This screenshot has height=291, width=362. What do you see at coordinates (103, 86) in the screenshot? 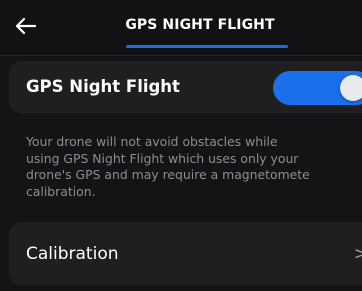
I see `gps-night-flight-label: GPS Night Flight` at bounding box center [103, 86].